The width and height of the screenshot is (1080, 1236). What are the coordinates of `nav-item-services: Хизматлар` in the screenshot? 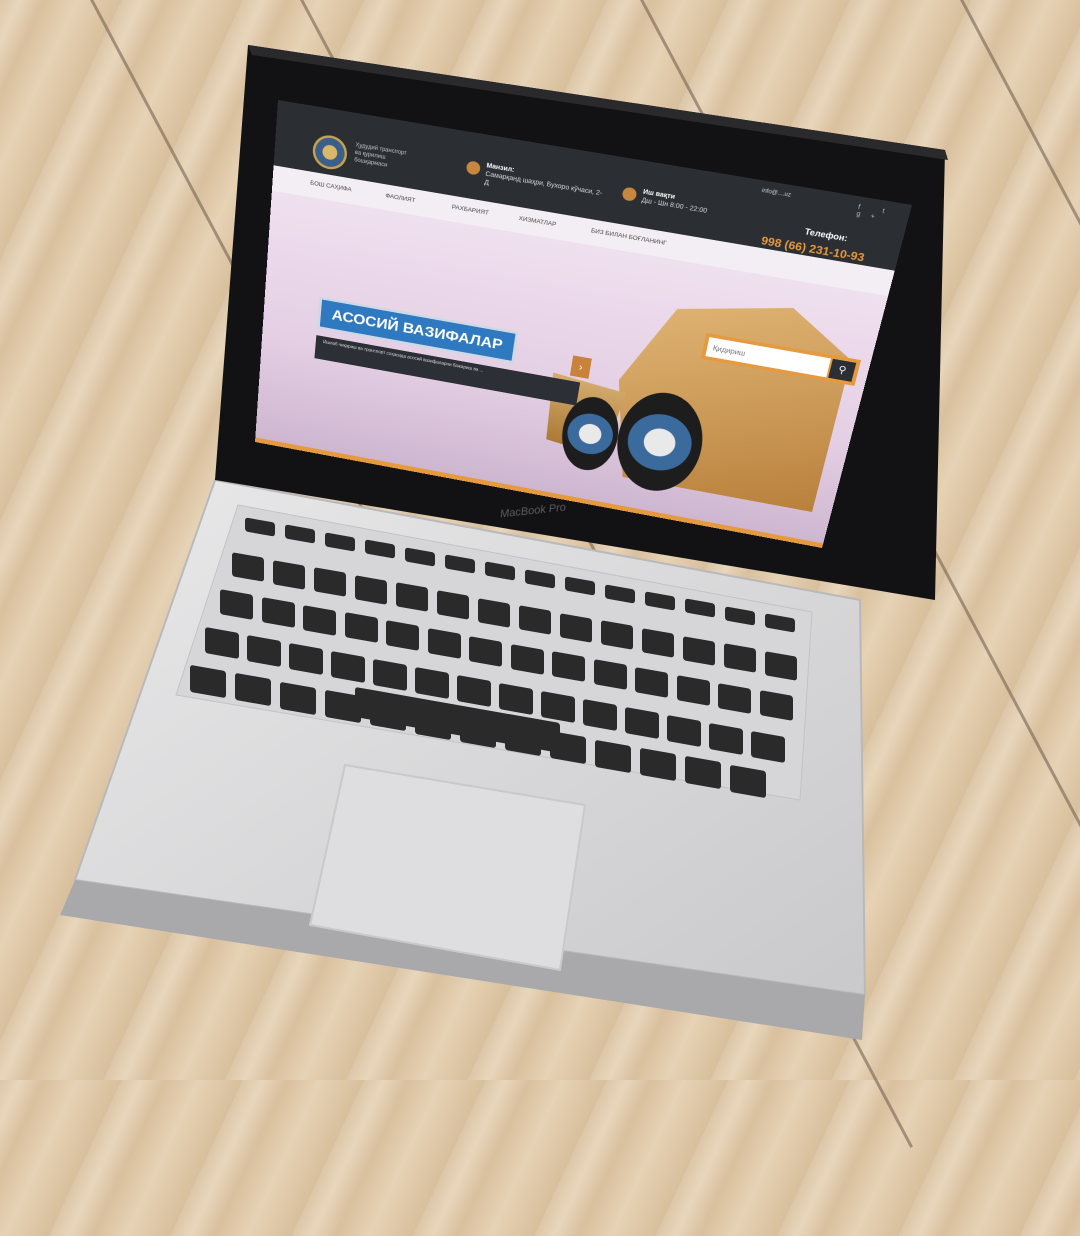 It's located at (537, 221).